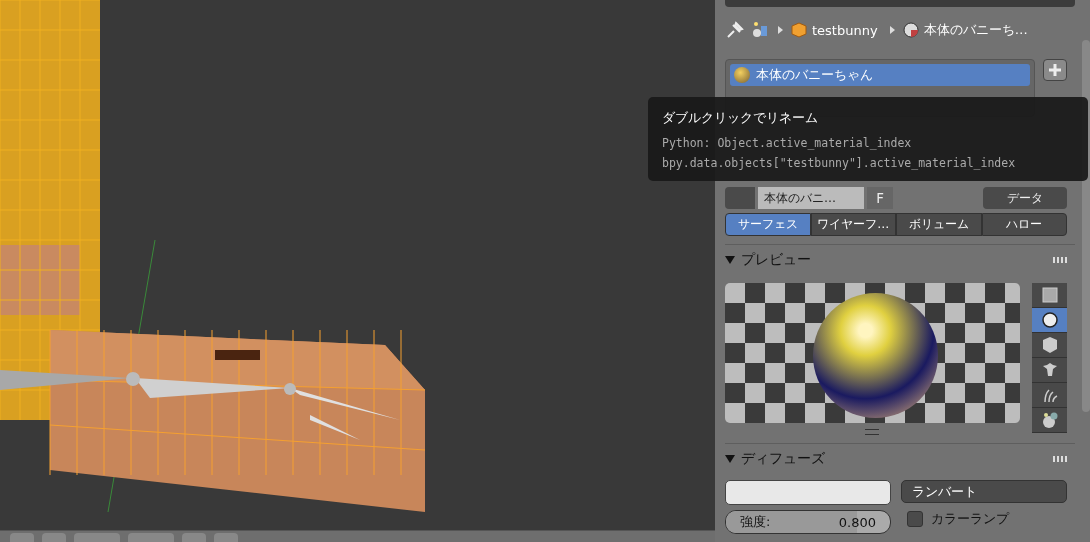 The image size is (1090, 542). I want to click on panel-title: プレビュー, so click(894, 260).